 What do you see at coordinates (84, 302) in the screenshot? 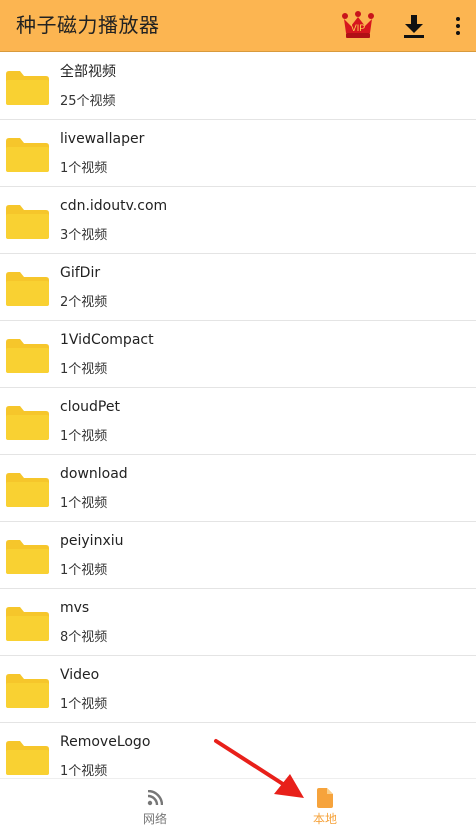
I see `folder-count: 2个视频` at bounding box center [84, 302].